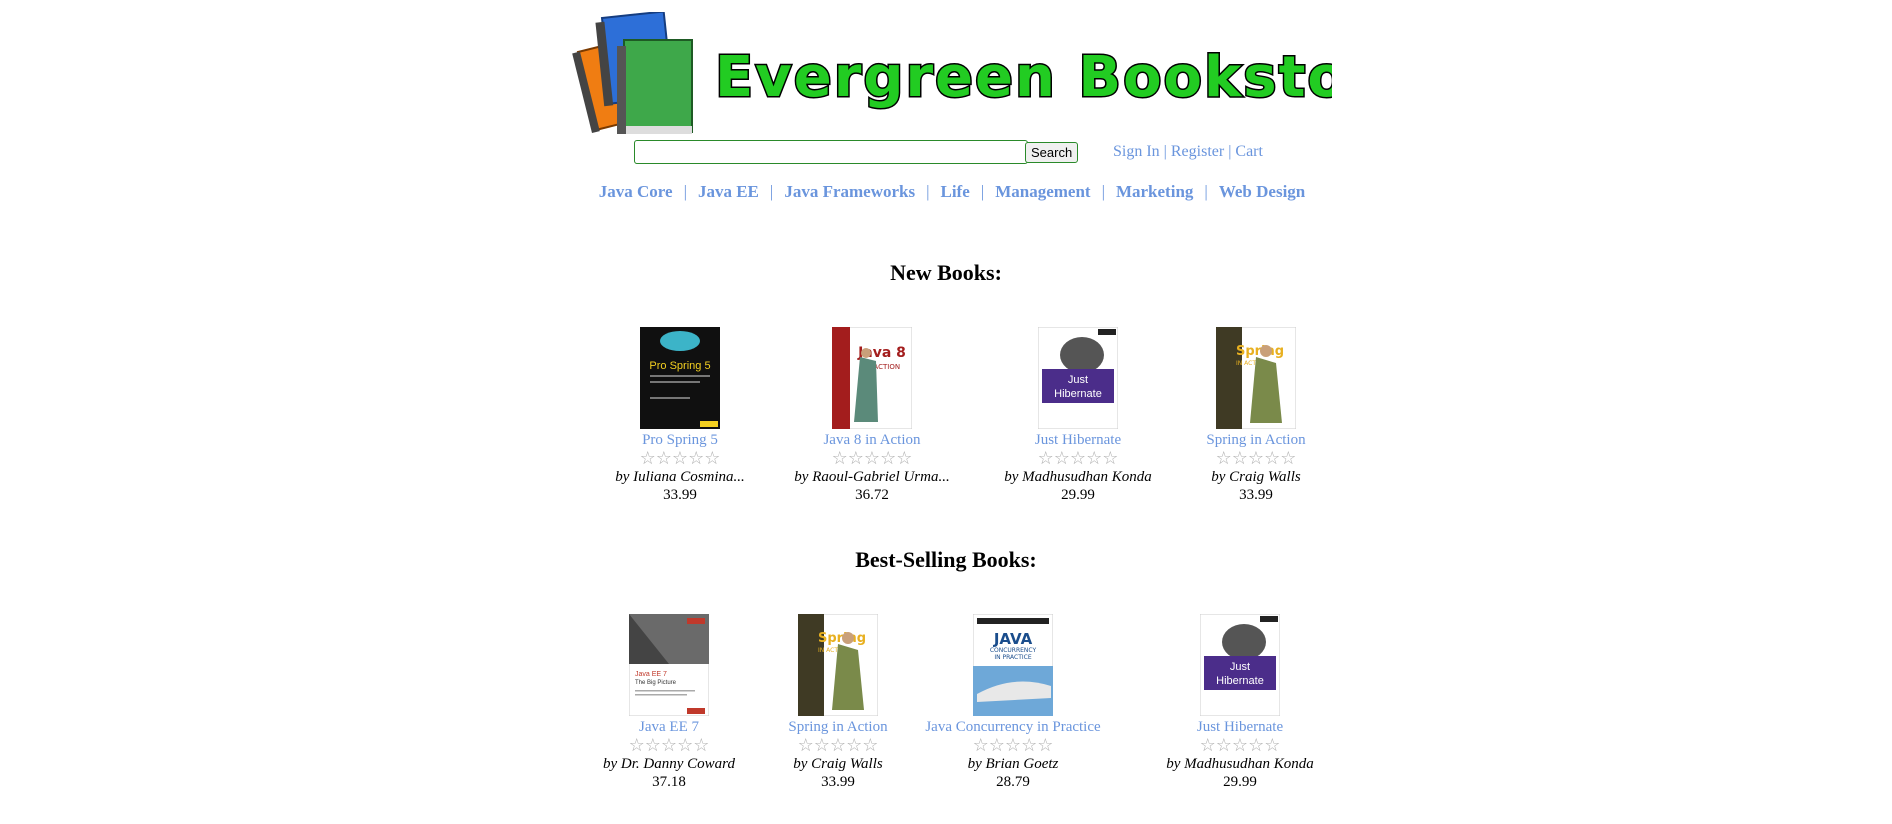 The image size is (1892, 824). Describe the element at coordinates (679, 366) in the screenshot. I see `svg-text: Pro Spring 5` at that location.